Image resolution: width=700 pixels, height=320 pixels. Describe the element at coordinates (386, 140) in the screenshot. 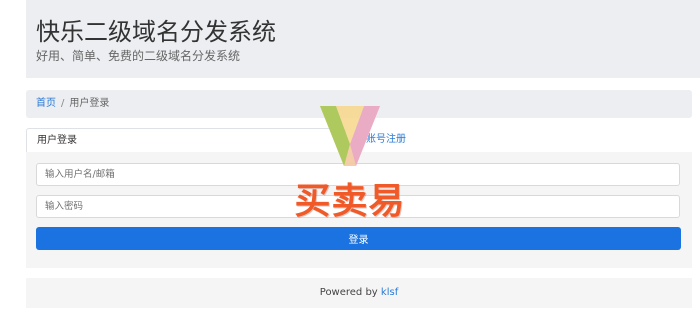

I see `tab-register: 账号注册` at that location.